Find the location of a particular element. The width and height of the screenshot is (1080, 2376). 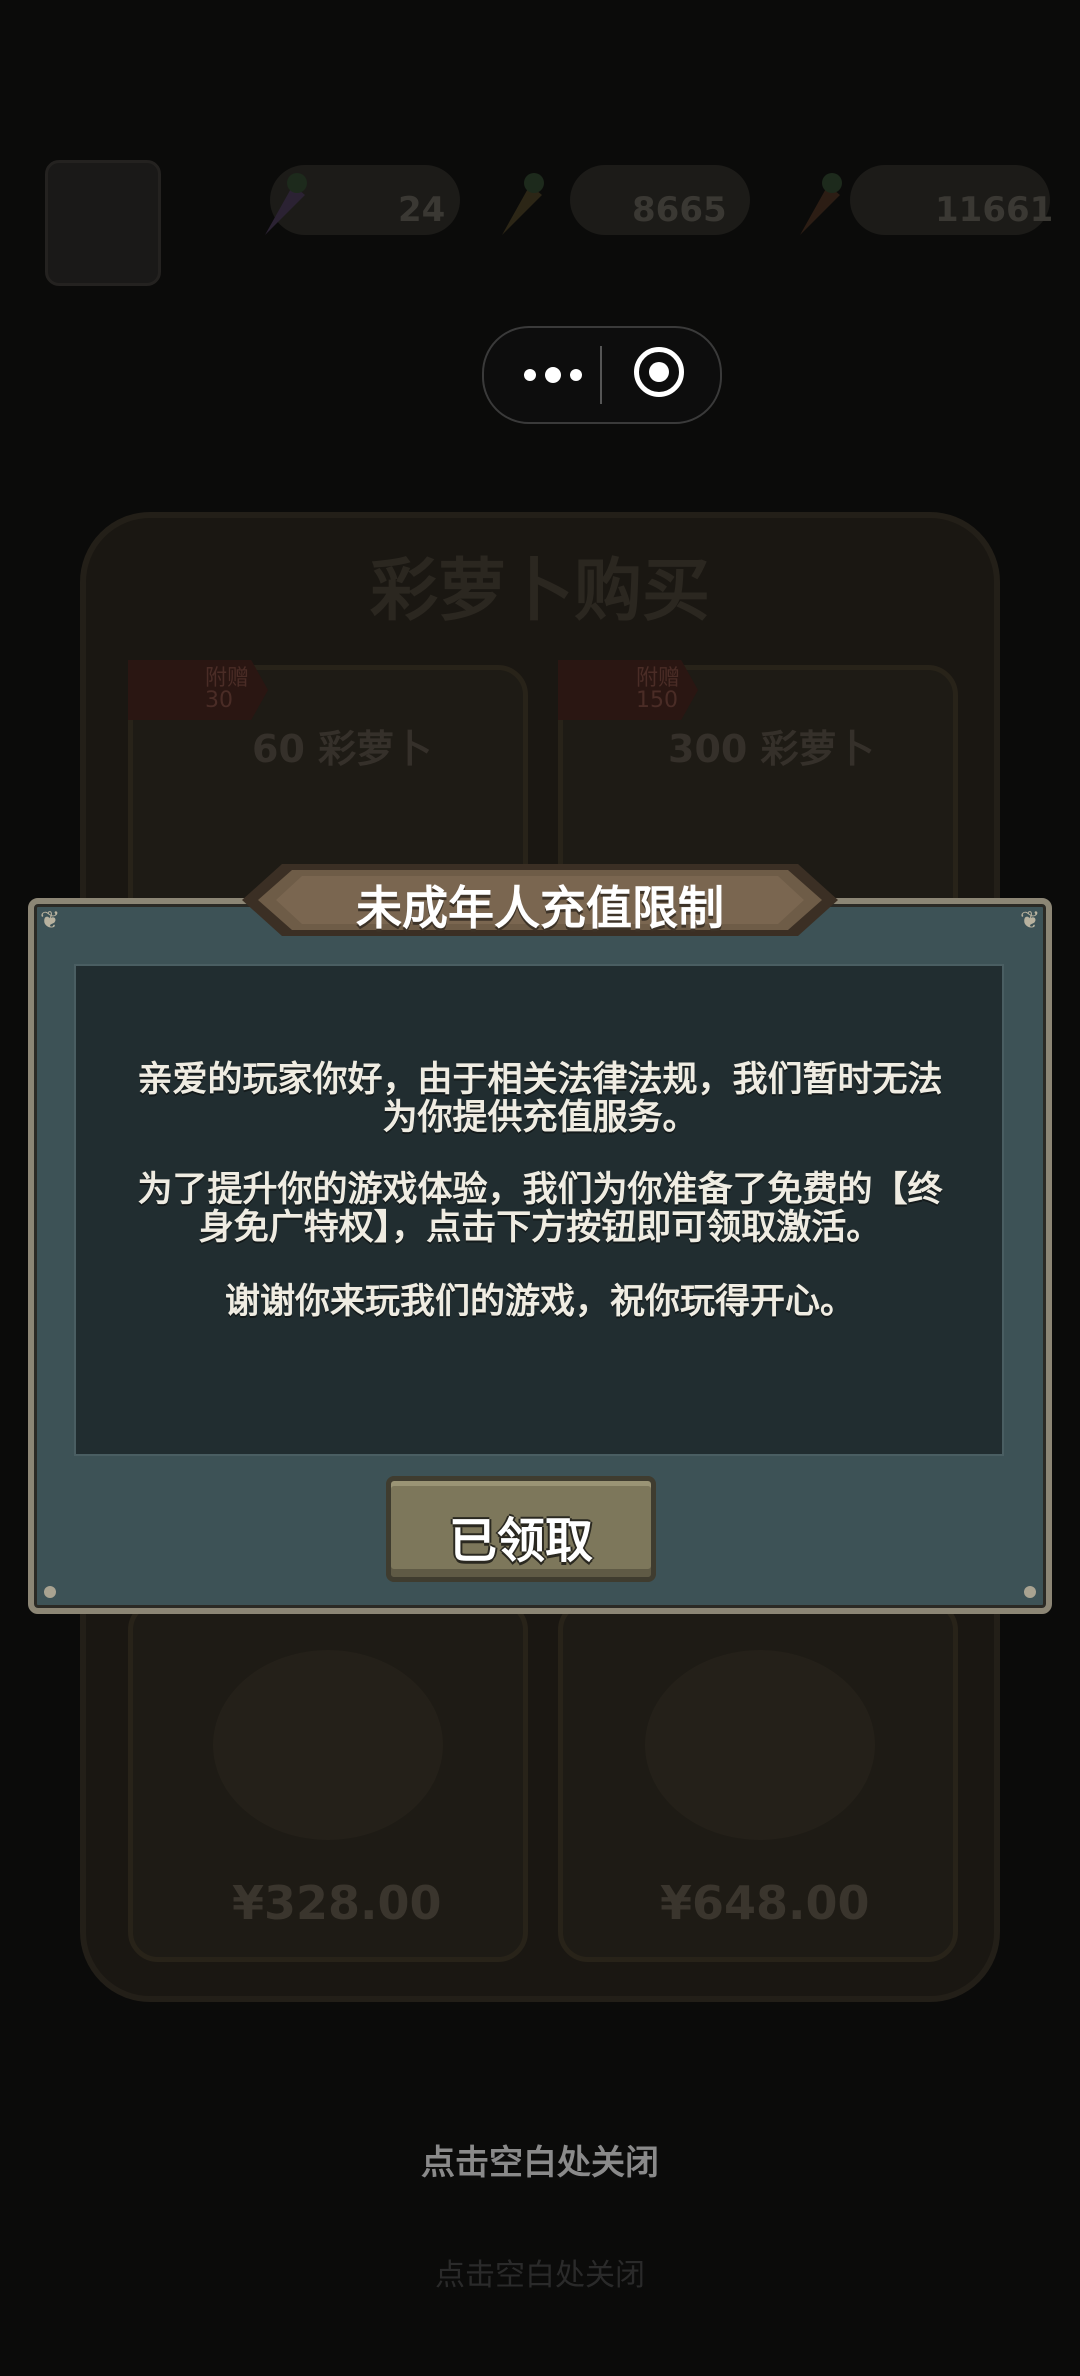

bottom-nav is located at coordinates (540, 2281).